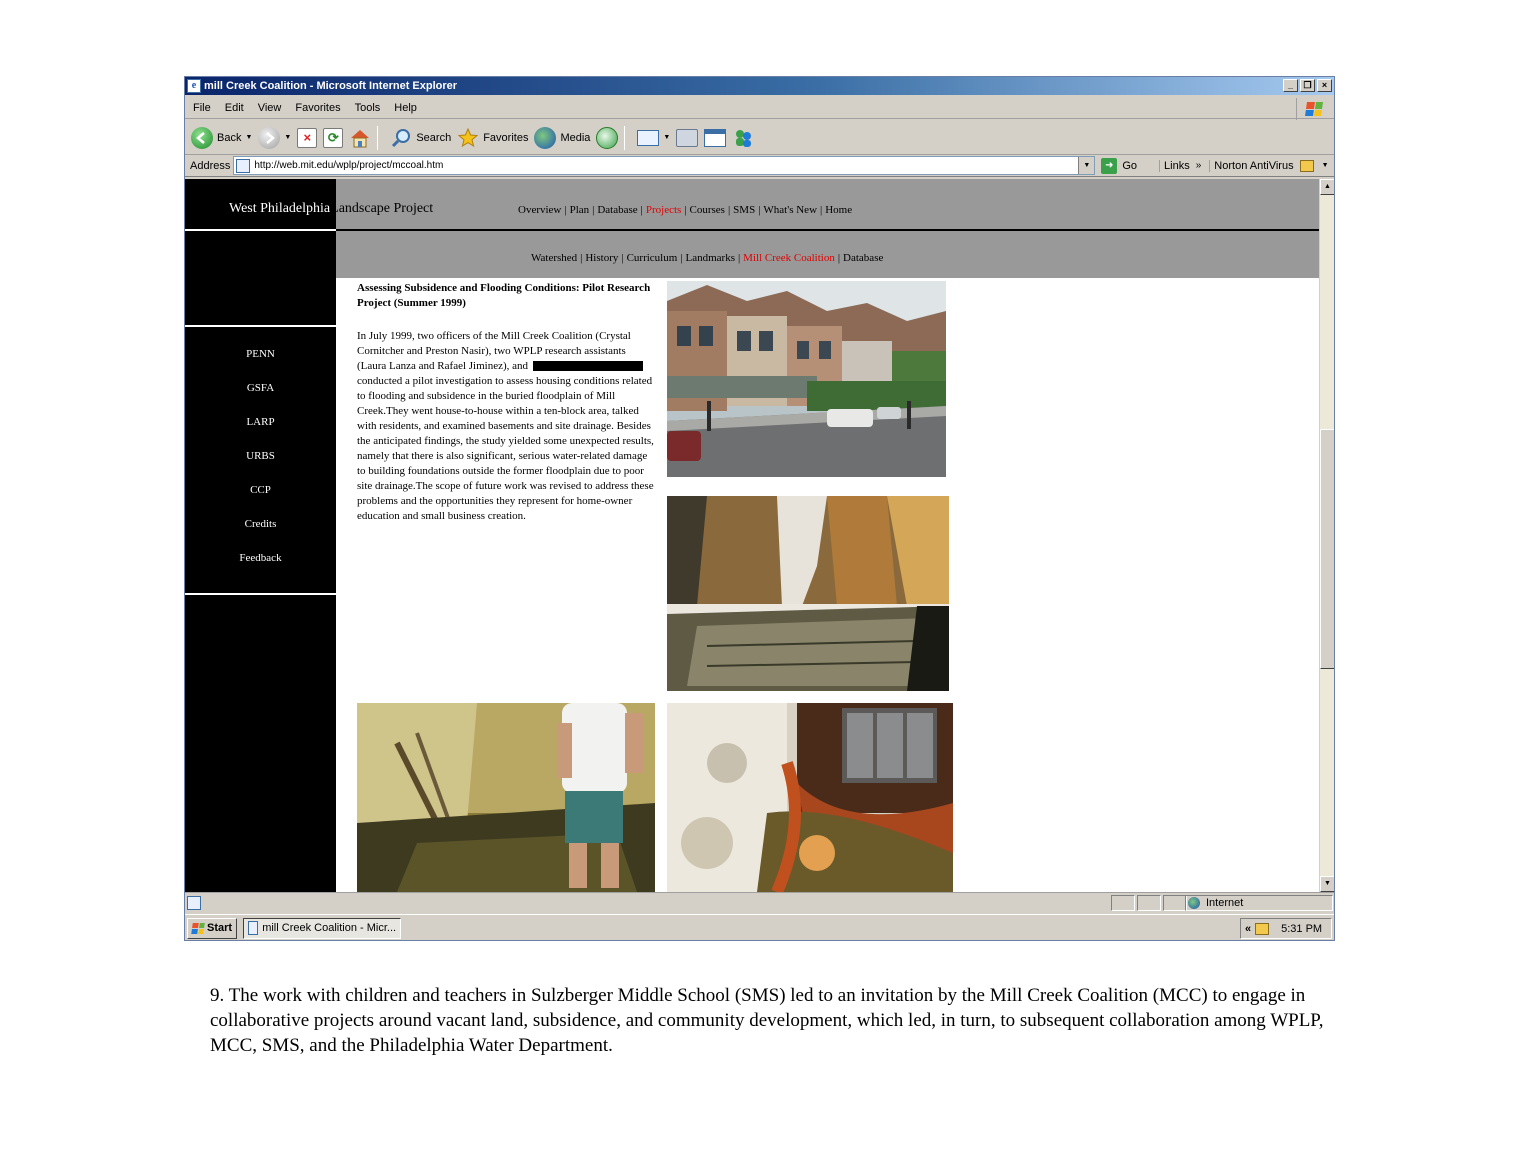 The image size is (1521, 1175). I want to click on back-arrow-icon, so click(202, 137).